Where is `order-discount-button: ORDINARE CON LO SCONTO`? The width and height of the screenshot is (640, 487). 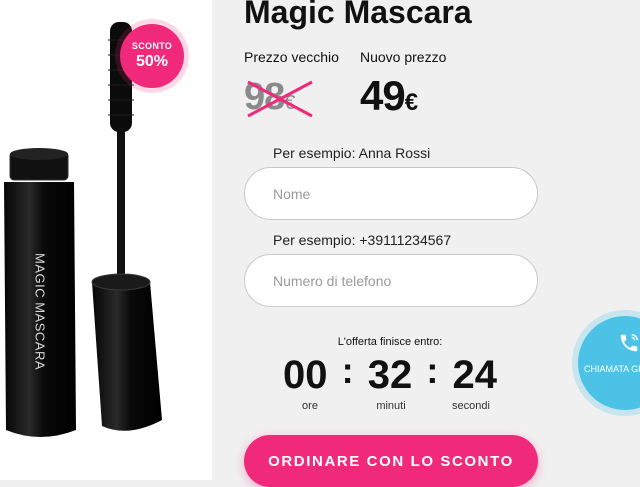 order-discount-button: ORDINARE CON LO SCONTO is located at coordinates (391, 461).